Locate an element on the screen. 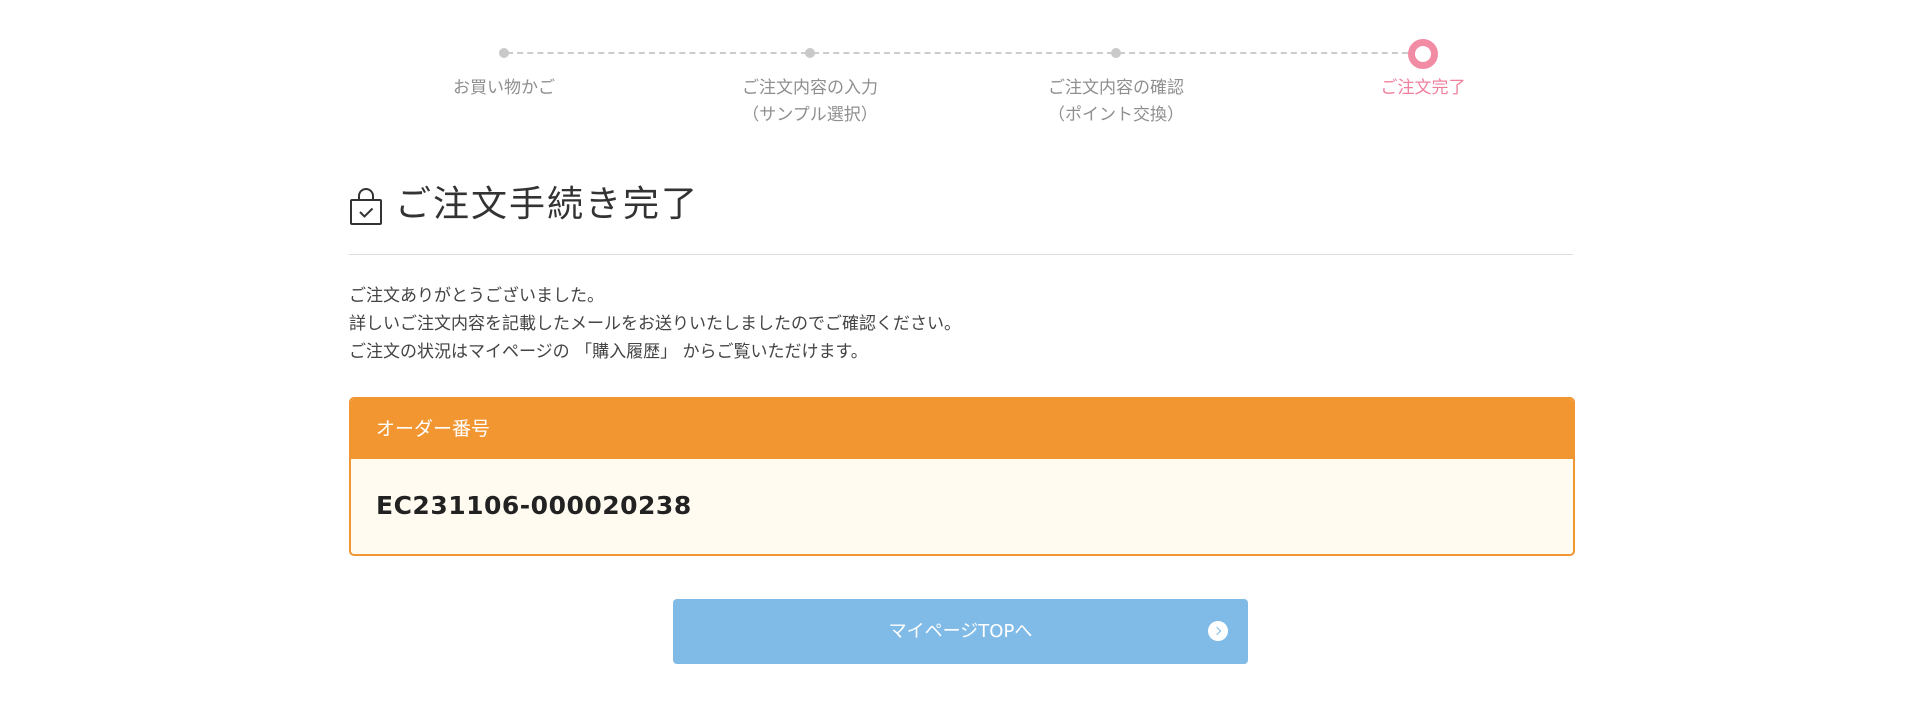 The height and width of the screenshot is (714, 1920). mypage-top-button: マイページTOPへ is located at coordinates (960, 631).